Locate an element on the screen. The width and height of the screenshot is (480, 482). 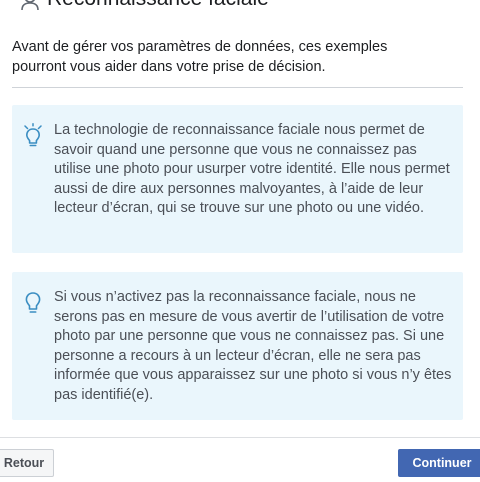
face-recognition-icon is located at coordinates (30, 6).